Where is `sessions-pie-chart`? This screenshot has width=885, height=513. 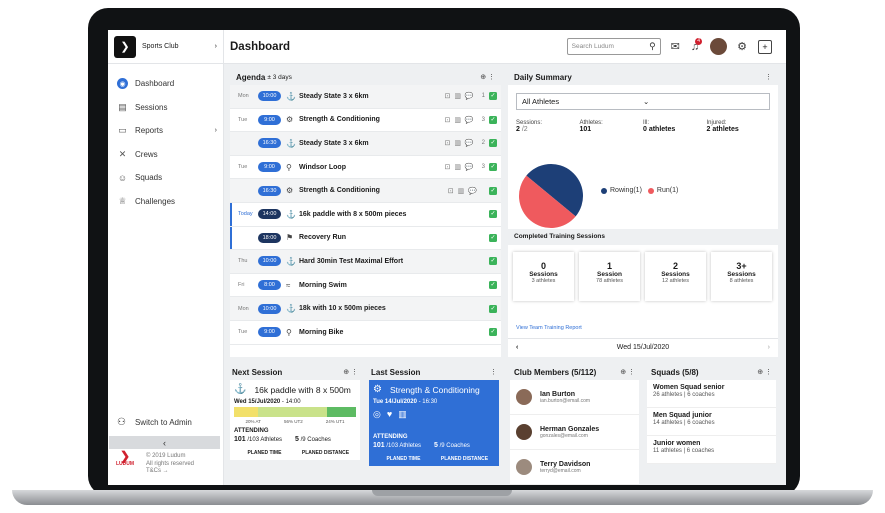 sessions-pie-chart is located at coordinates (551, 196).